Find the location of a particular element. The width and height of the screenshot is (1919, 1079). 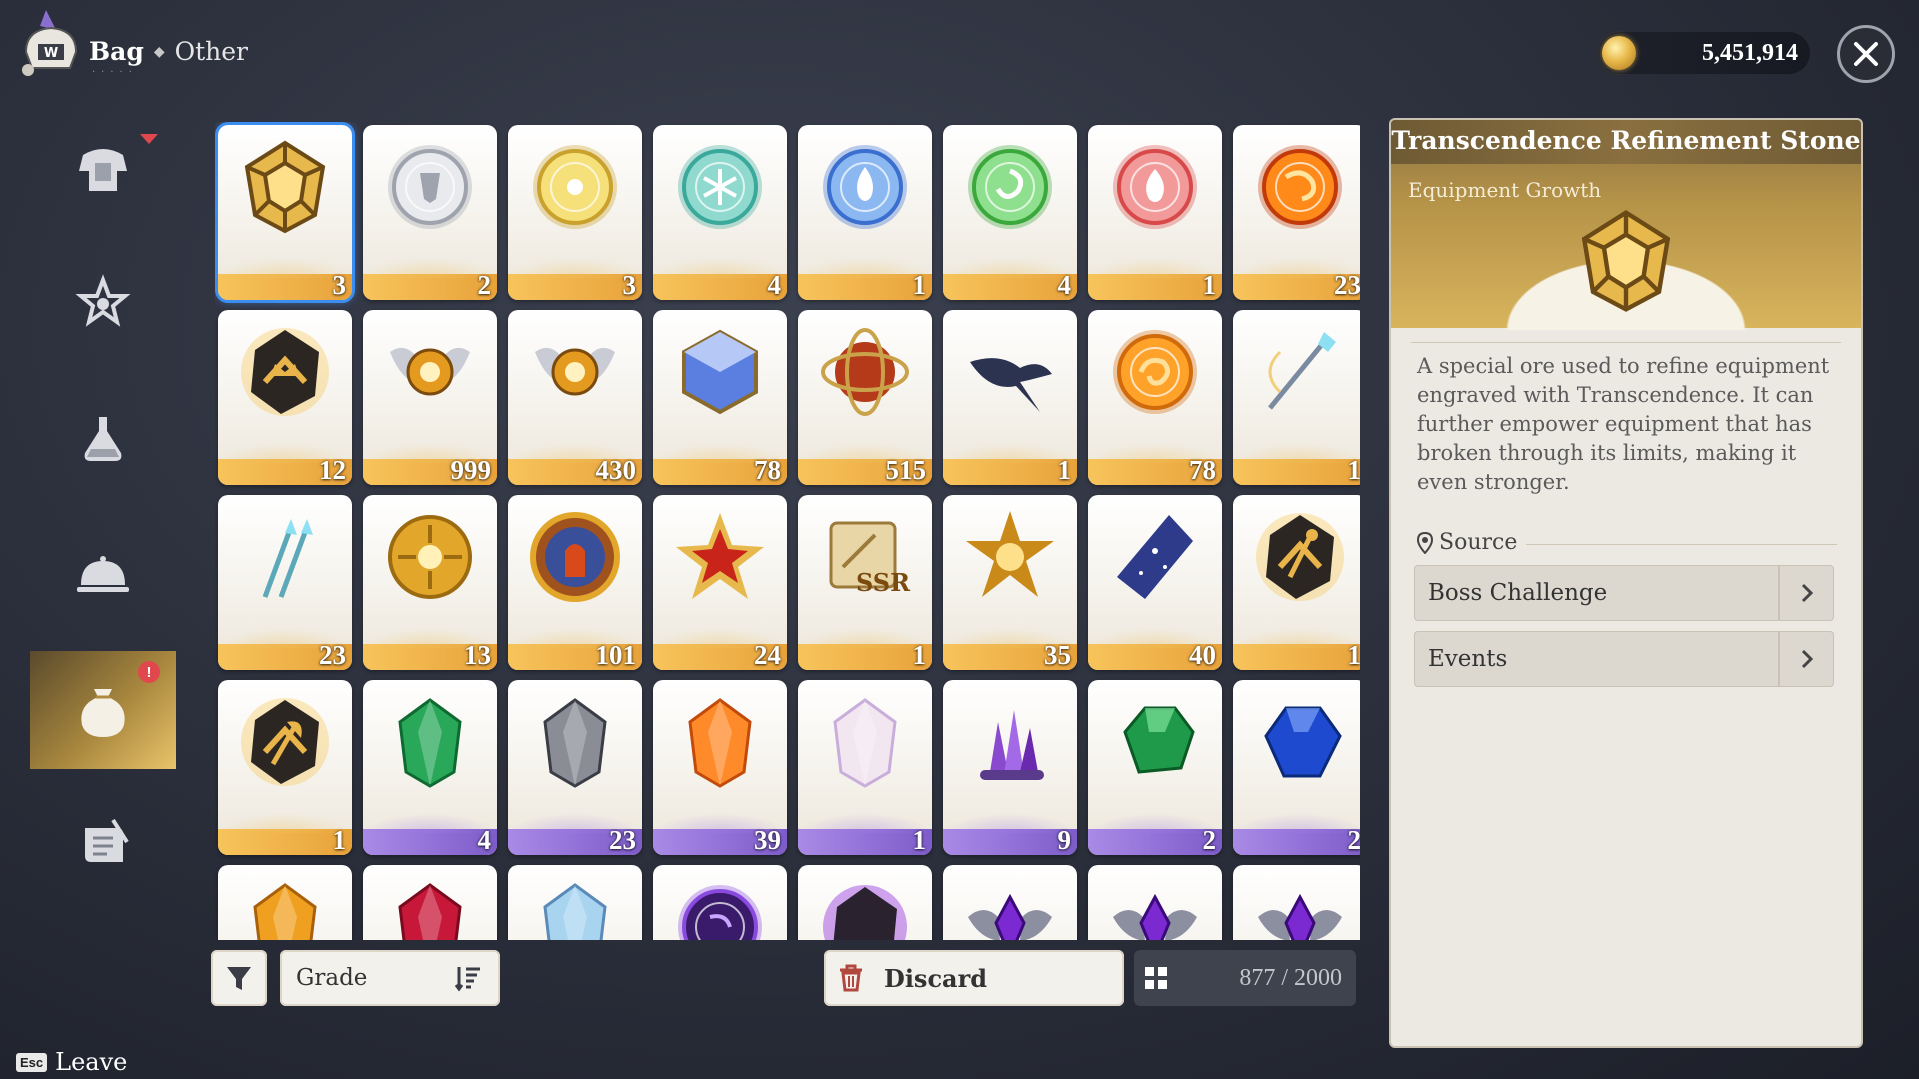

close-button is located at coordinates (1866, 54).